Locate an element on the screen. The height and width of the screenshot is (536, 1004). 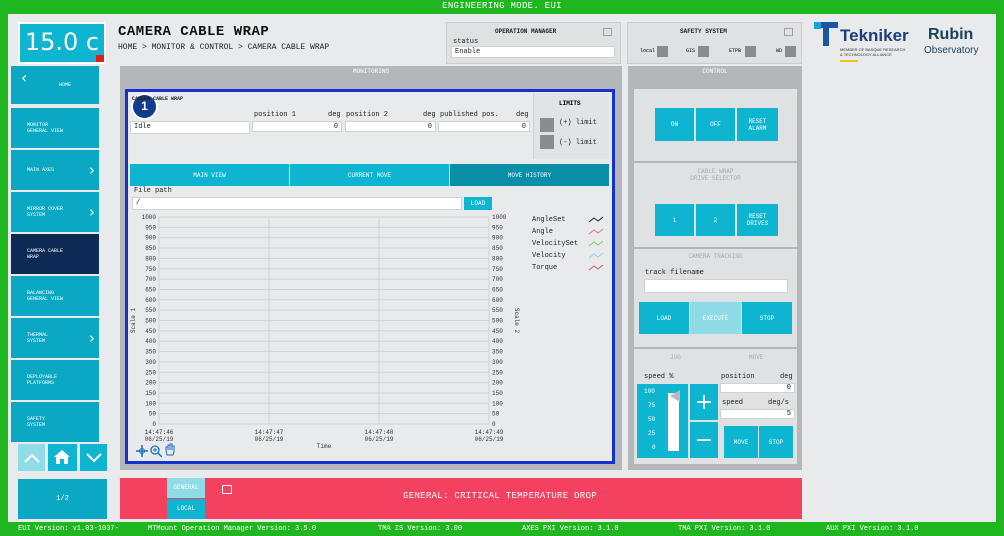
y-tick-label: 600 is located at coordinates (150, 300).